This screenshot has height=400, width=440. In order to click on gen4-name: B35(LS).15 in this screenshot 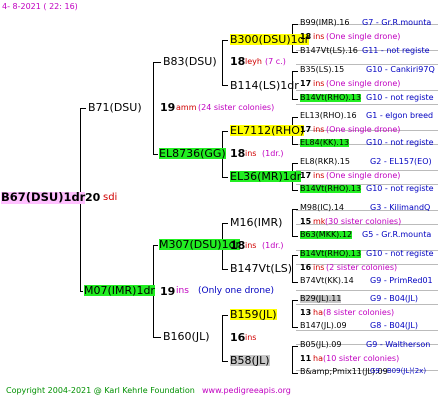, I will do `click(322, 70)`.